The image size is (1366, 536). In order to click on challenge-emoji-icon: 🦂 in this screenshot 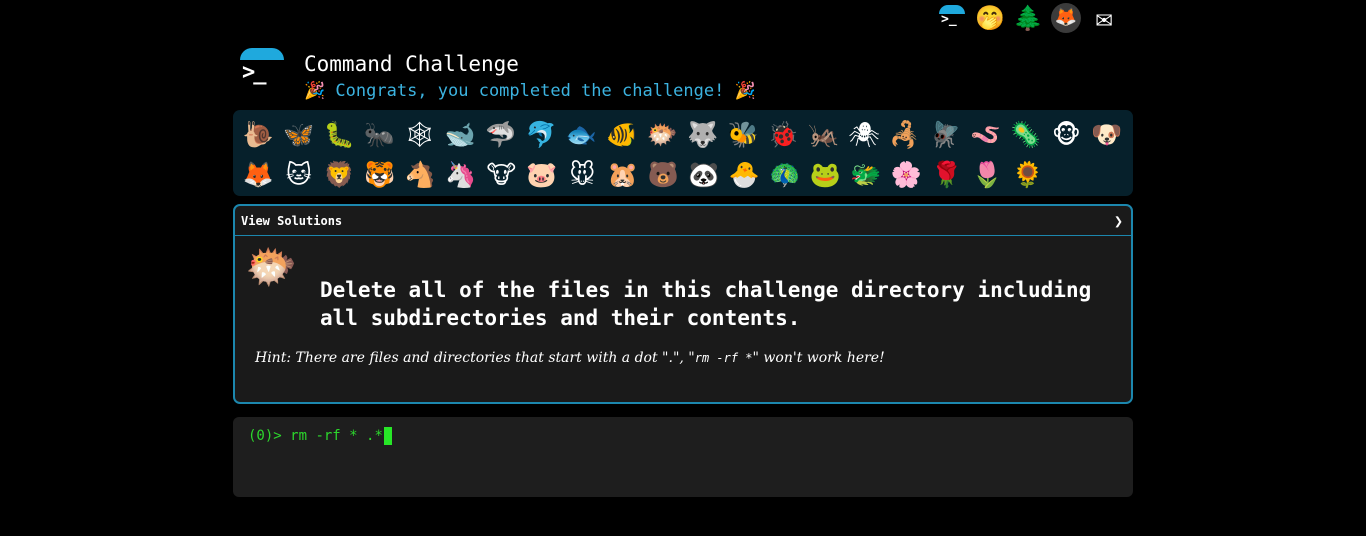, I will do `click(905, 134)`.